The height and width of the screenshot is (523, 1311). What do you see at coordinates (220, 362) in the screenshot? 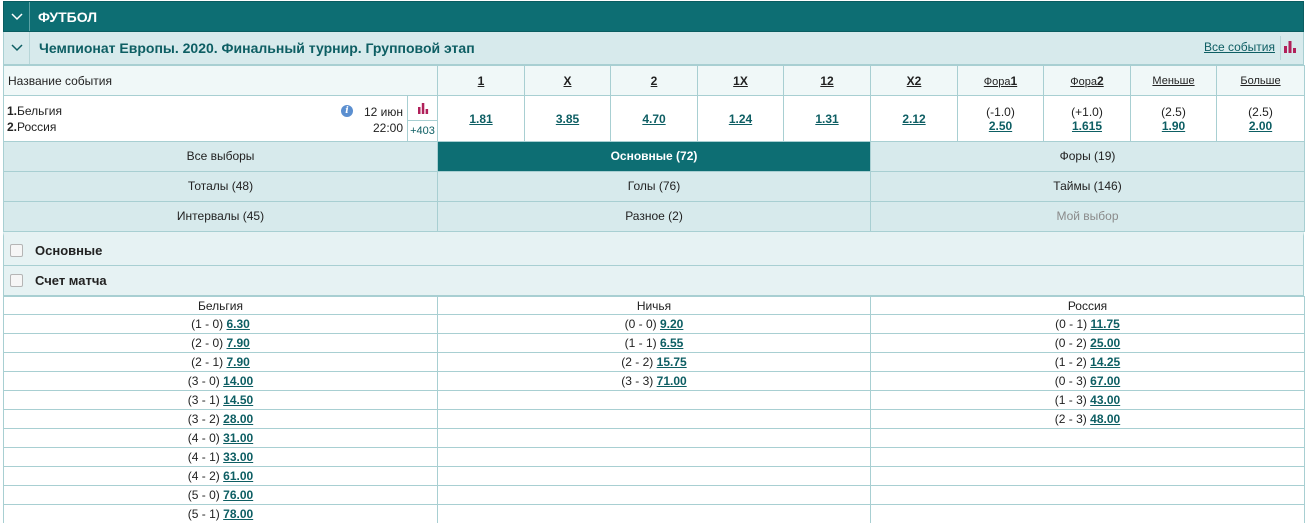
I see `score-cell: (2 - 1) 7.90` at bounding box center [220, 362].